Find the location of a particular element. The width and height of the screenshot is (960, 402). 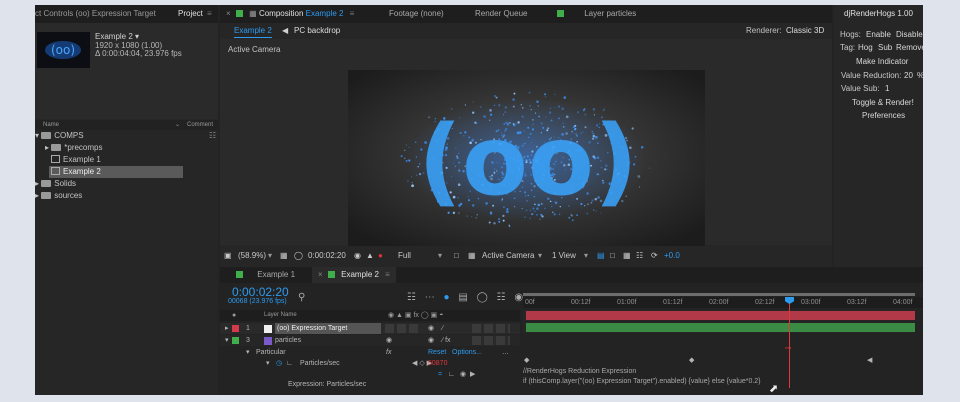

timeline-link-icon: ▦ is located at coordinates (627, 256).